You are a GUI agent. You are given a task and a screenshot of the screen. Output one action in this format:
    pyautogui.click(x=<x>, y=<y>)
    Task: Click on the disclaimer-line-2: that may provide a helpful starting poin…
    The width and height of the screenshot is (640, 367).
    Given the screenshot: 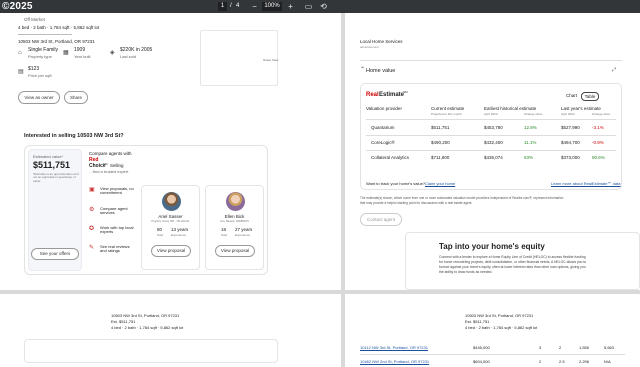 What is the action you would take?
    pyautogui.click(x=416, y=203)
    